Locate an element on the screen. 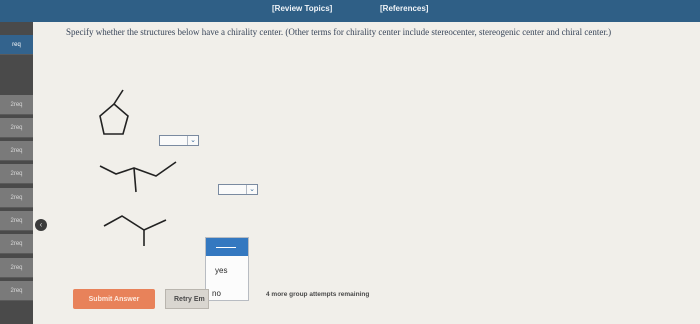 The width and height of the screenshot is (700, 324). chirality-options-menu: yes no is located at coordinates (227, 269).